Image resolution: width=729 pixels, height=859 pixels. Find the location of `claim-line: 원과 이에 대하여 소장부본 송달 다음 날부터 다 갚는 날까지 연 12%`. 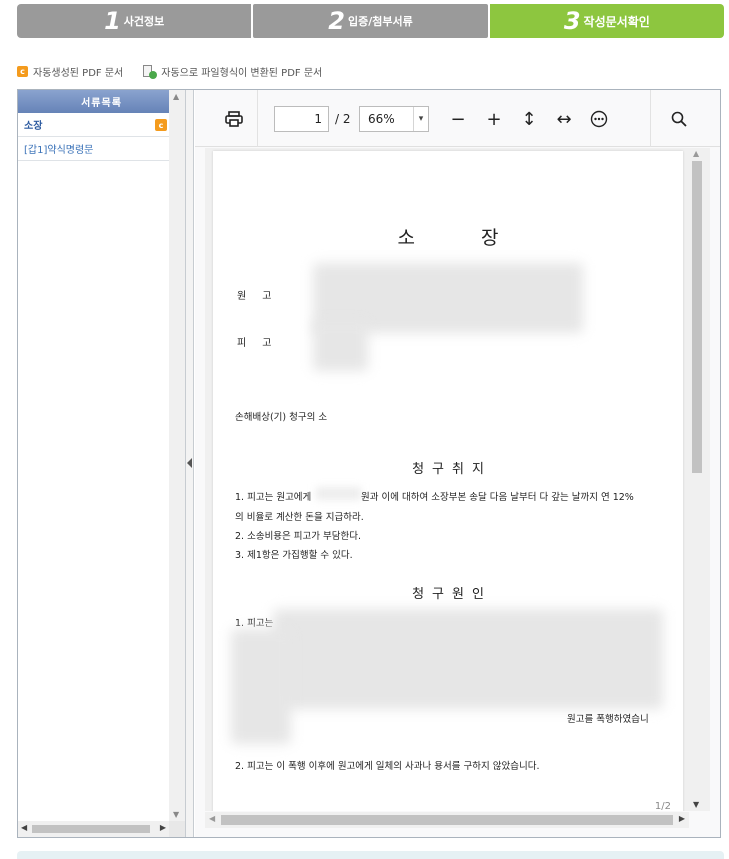

claim-line: 원과 이에 대하여 소장부본 송달 다음 날부터 다 갚는 날까지 연 12% is located at coordinates (497, 497).